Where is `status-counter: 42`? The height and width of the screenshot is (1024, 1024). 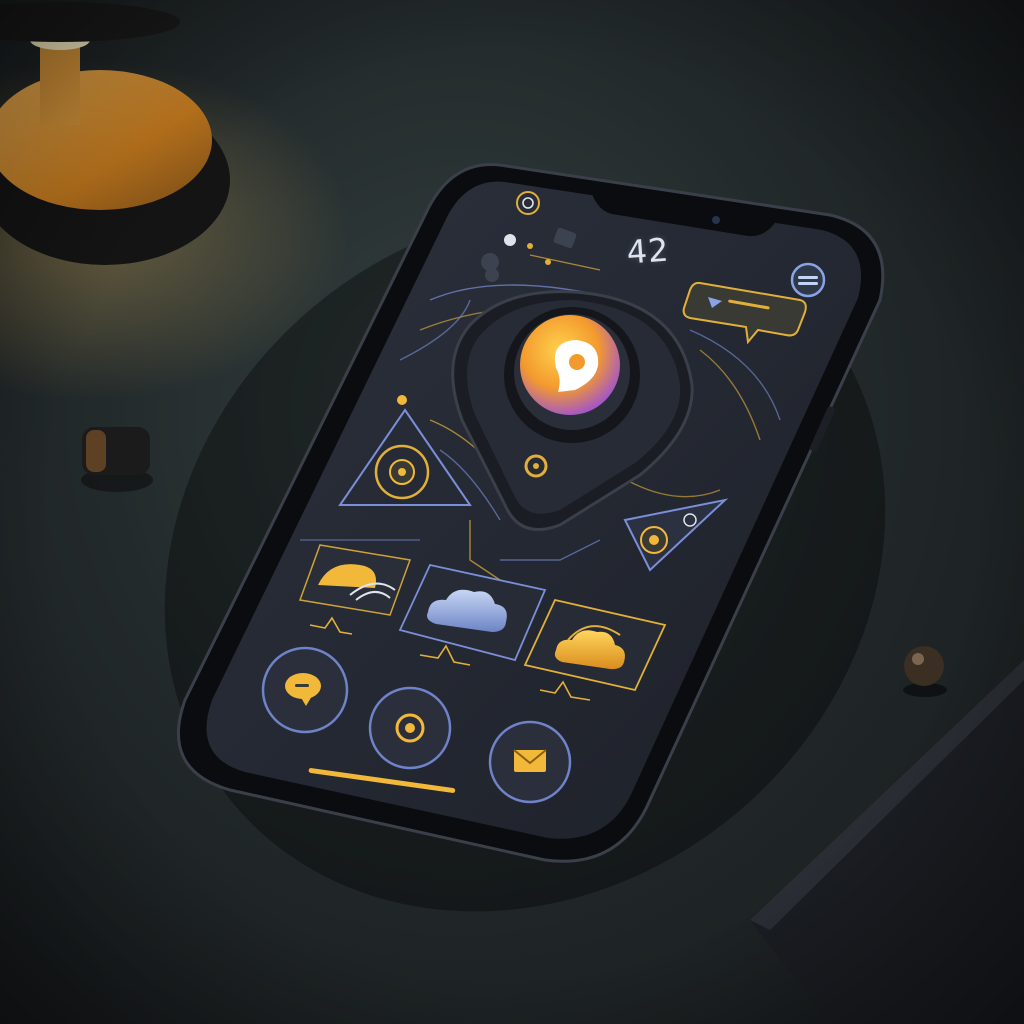
status-counter: 42 is located at coordinates (648, 251).